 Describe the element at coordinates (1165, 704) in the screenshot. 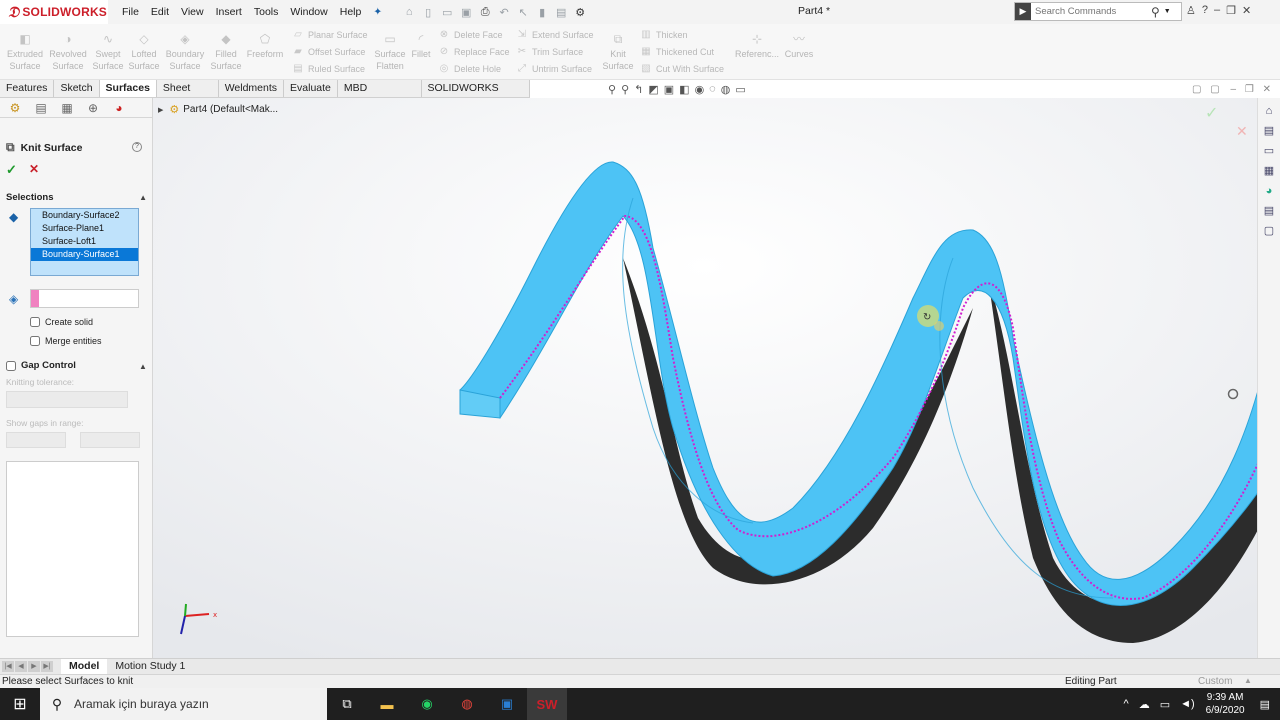

I see `battery-icon: ▭` at that location.